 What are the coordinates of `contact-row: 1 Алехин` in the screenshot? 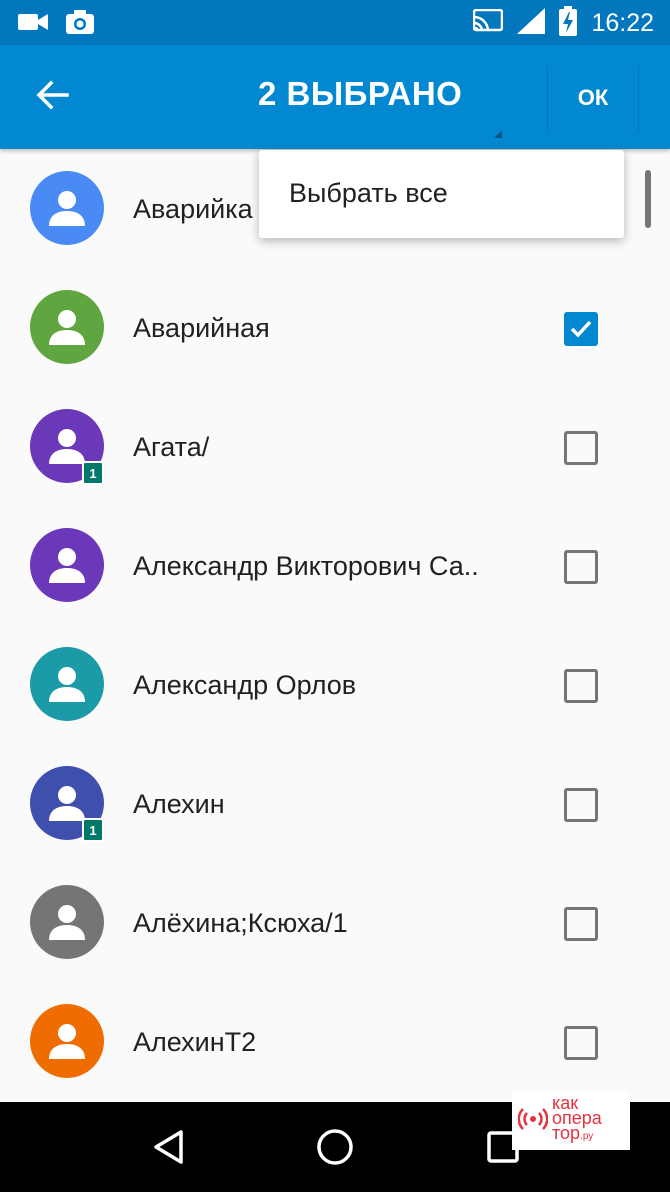 It's located at (335, 803).